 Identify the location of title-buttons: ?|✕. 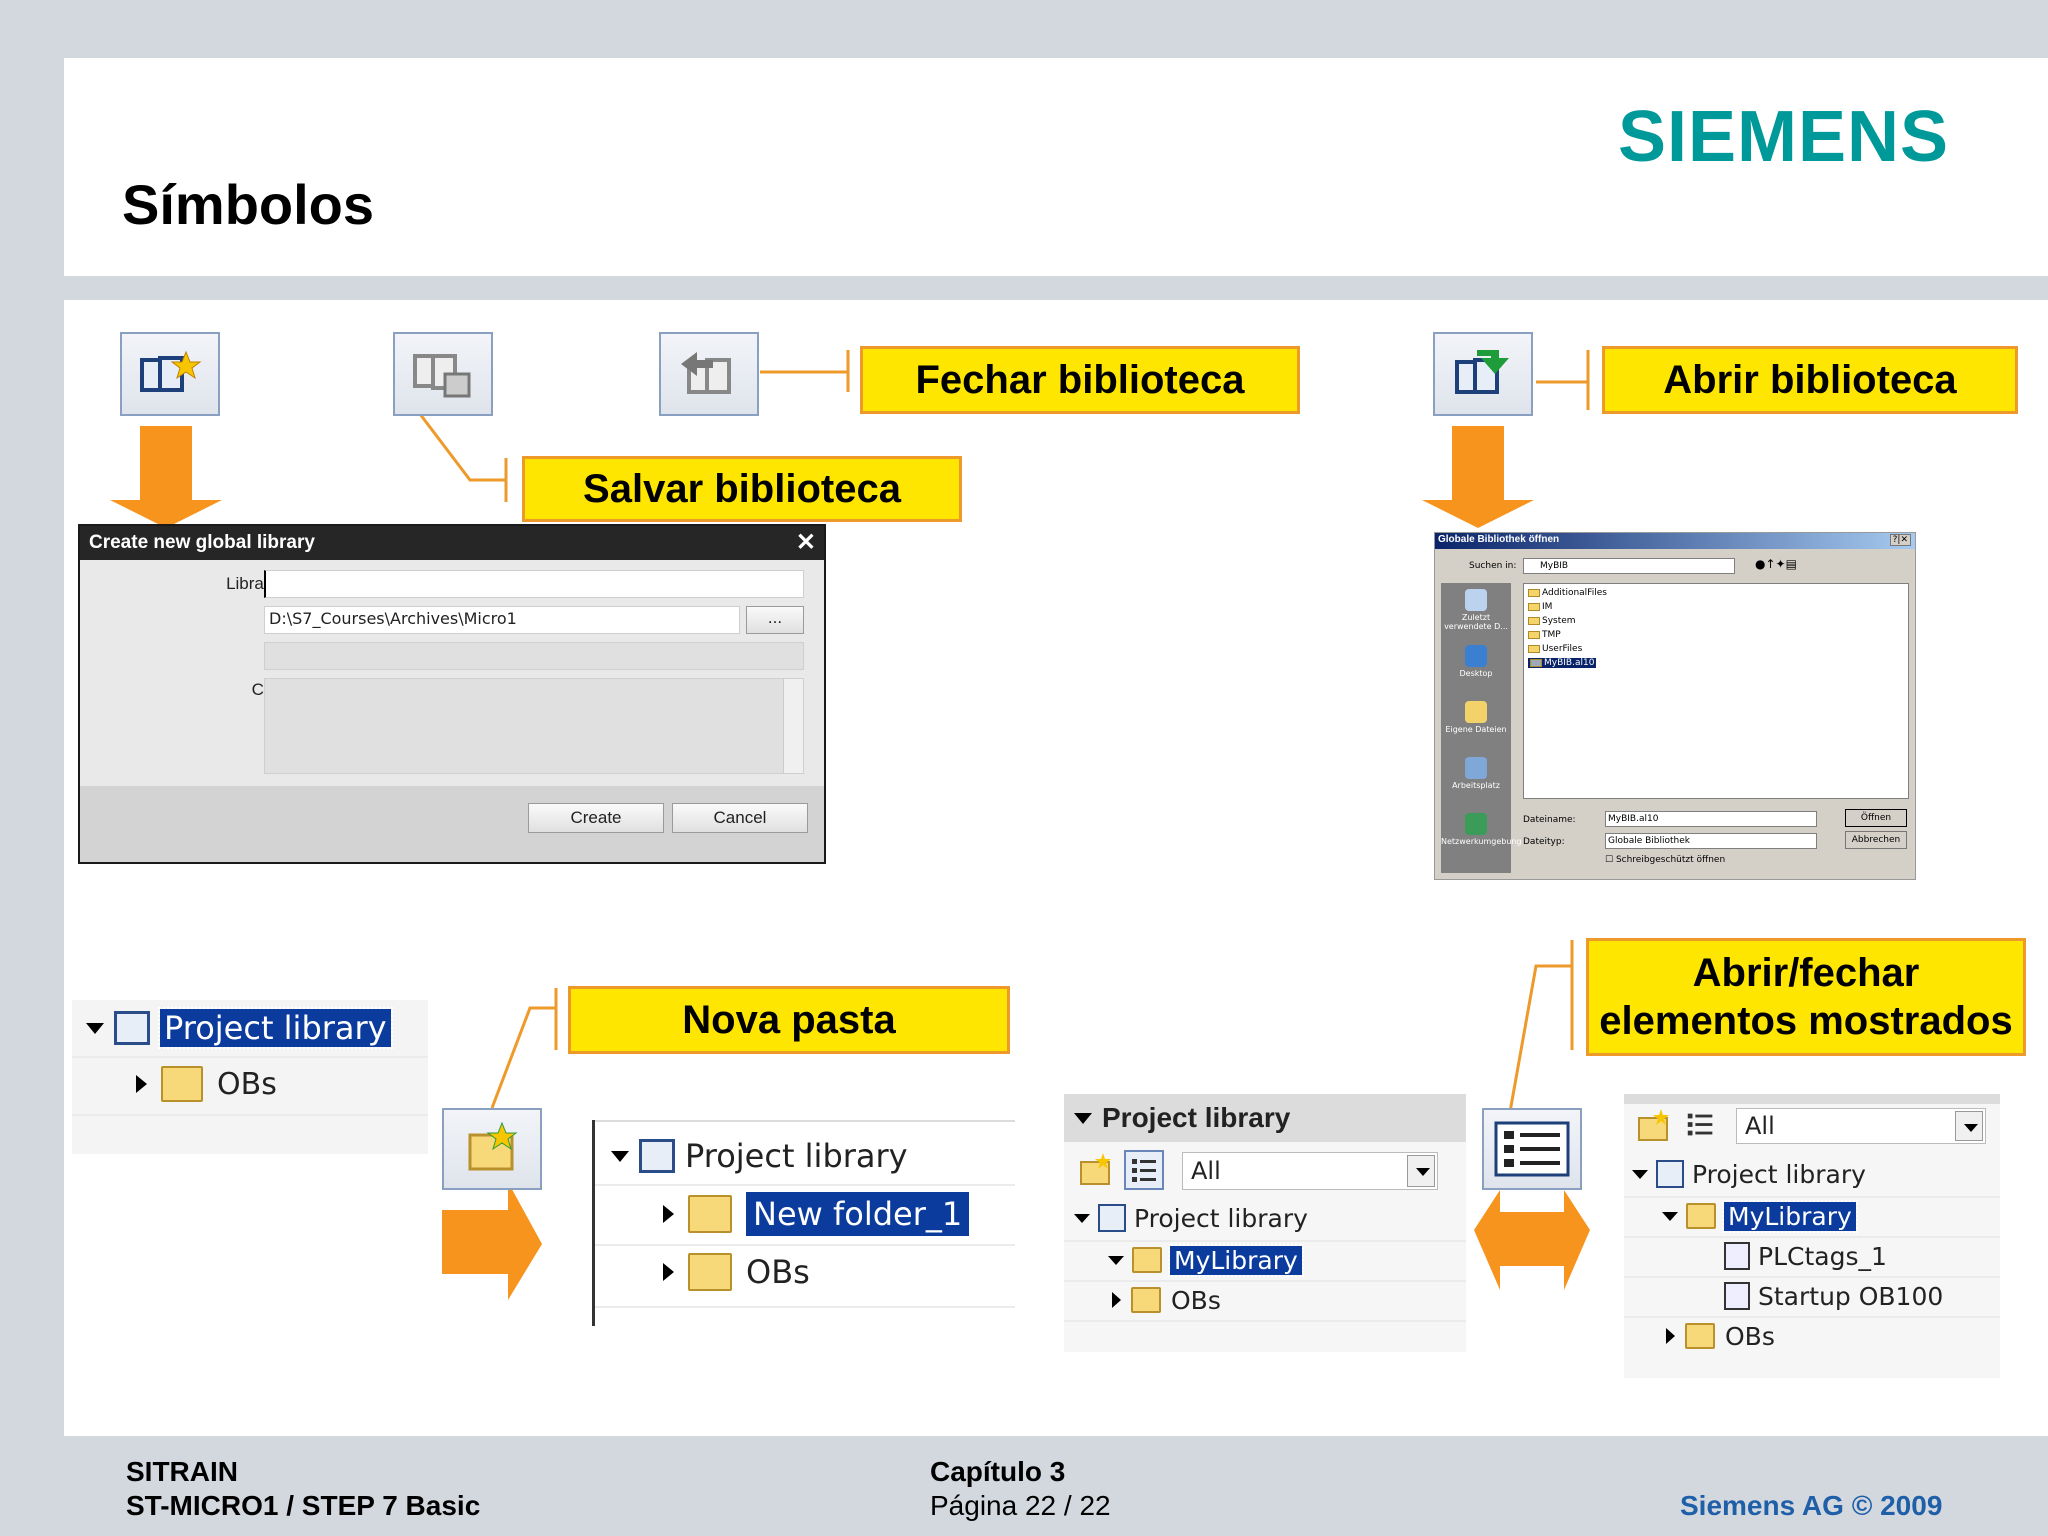
(1900, 540).